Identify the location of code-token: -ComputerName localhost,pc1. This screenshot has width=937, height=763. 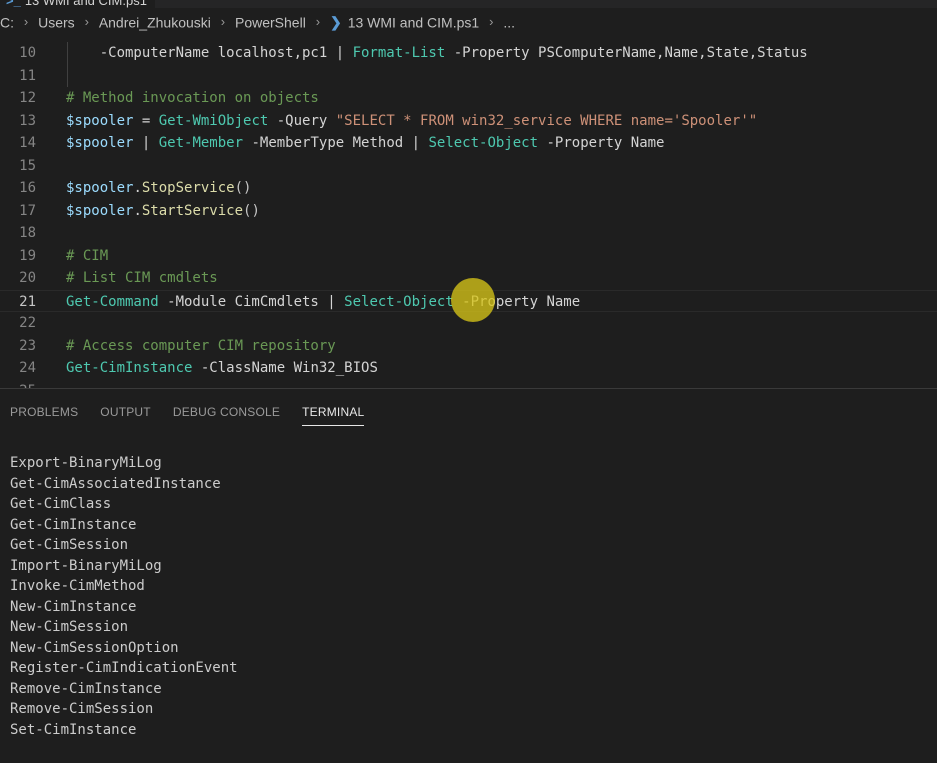
(201, 53).